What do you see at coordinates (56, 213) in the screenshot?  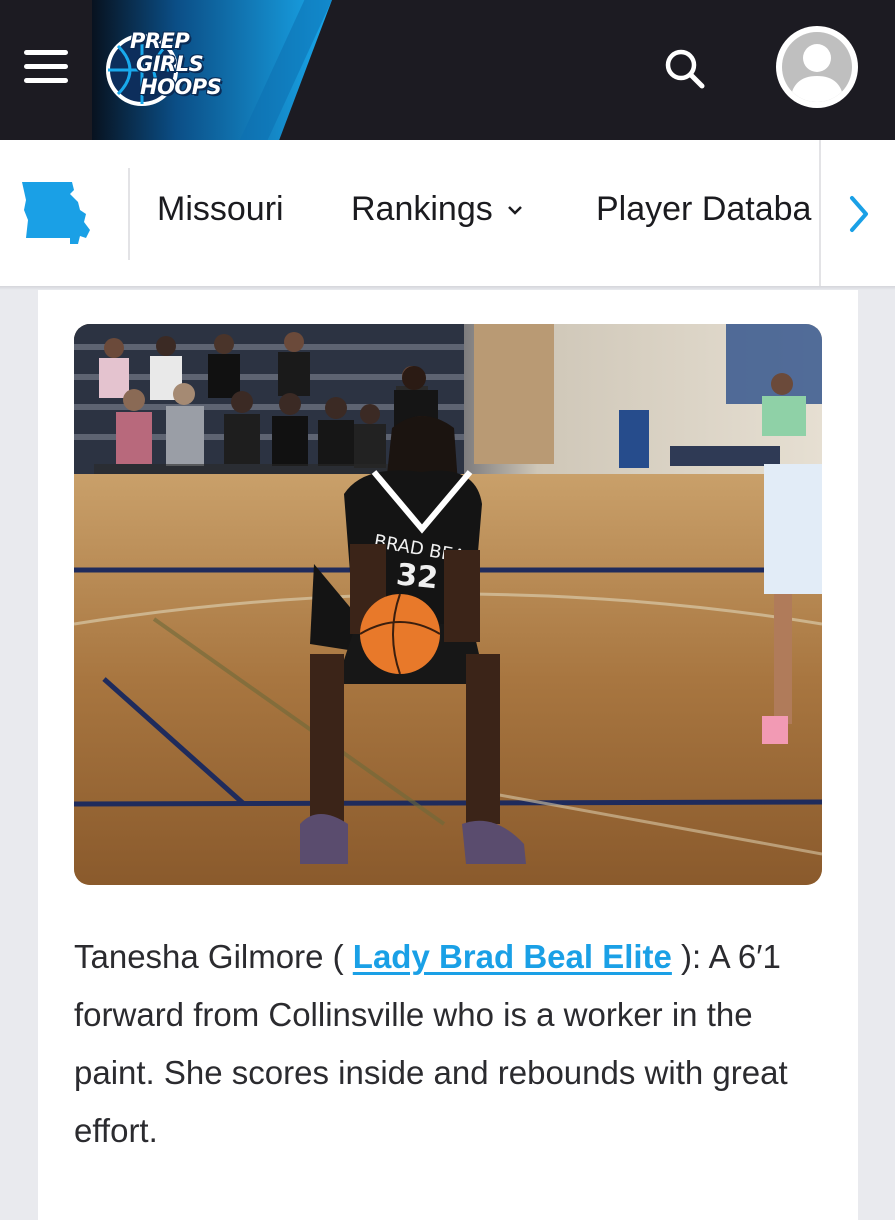 I see `missouri-state-icon` at bounding box center [56, 213].